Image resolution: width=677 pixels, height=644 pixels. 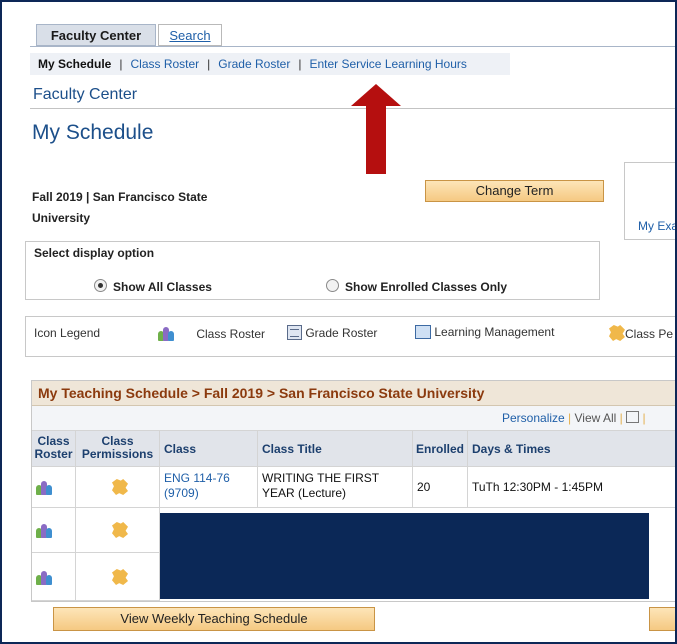 I want to click on row3-class-roster, so click(x=54, y=577).